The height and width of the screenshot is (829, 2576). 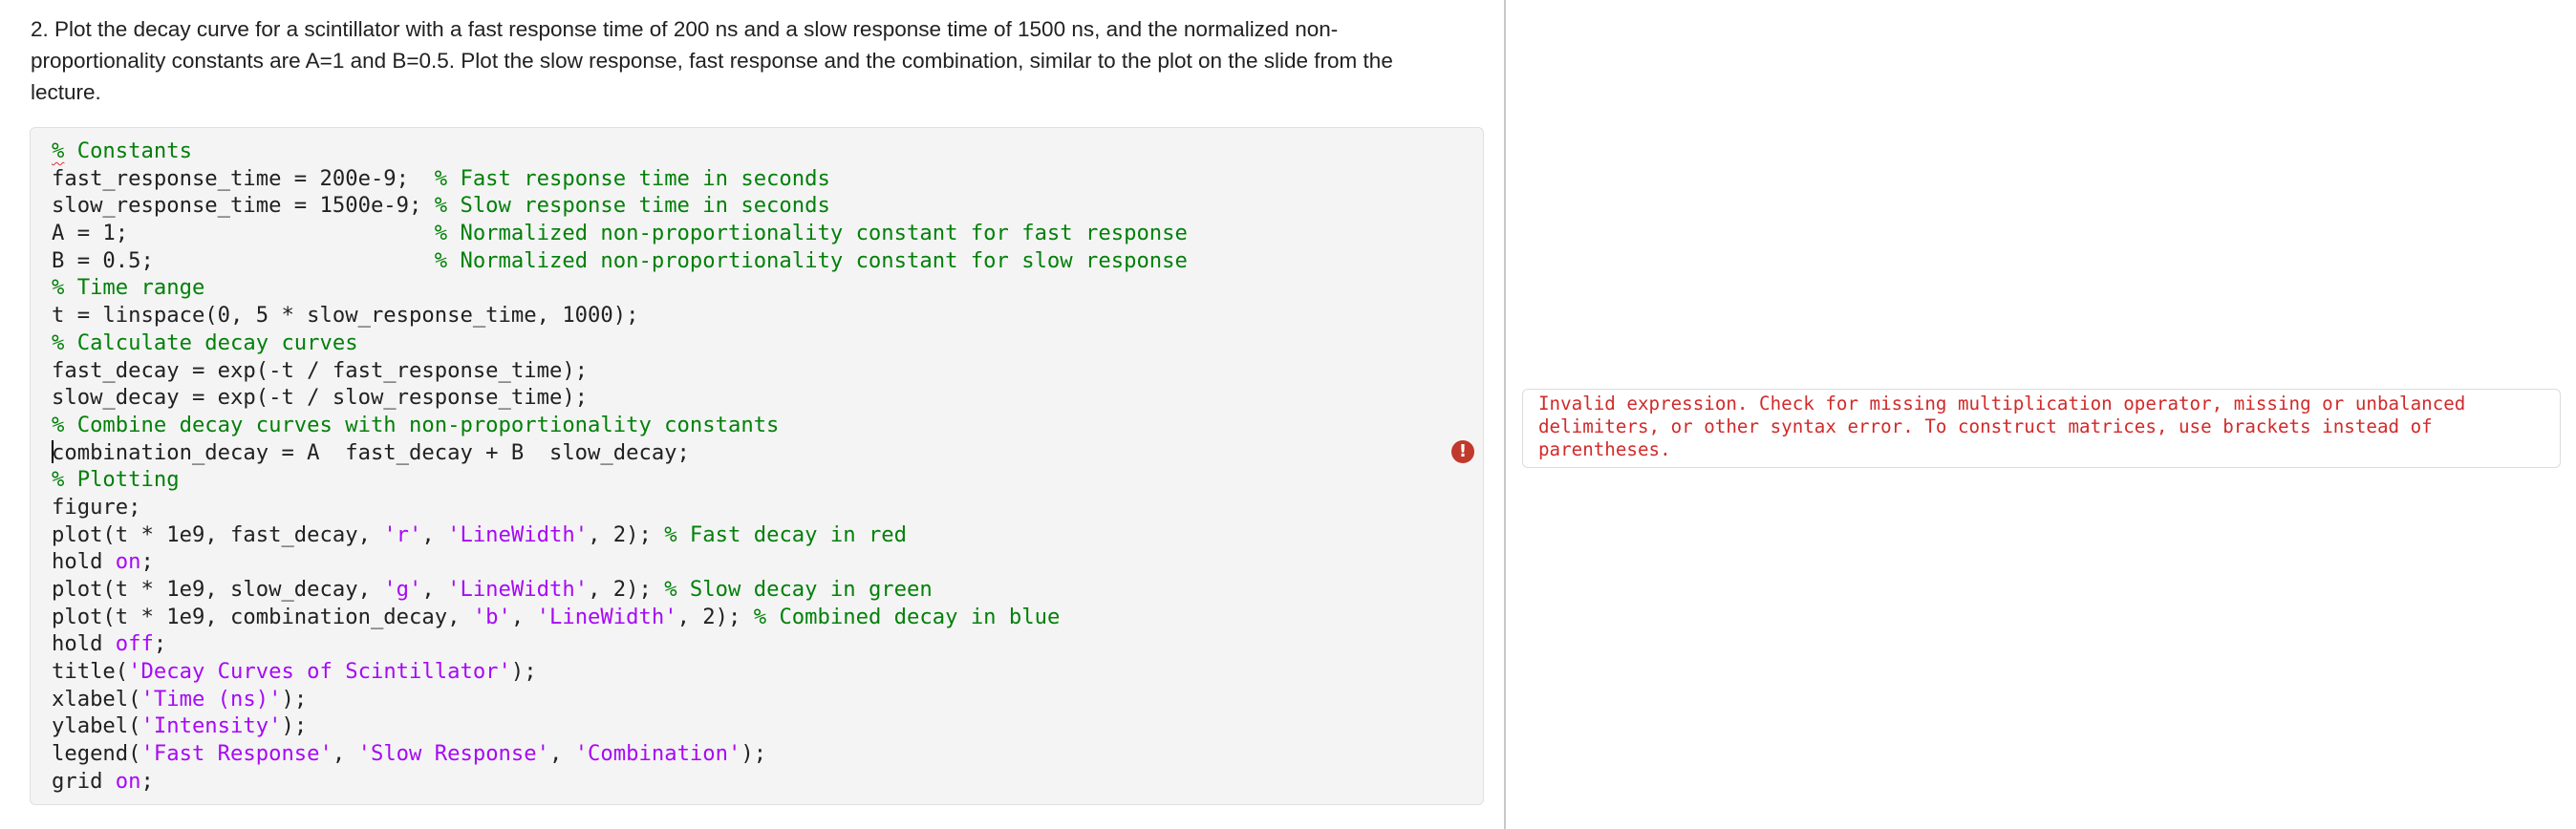 What do you see at coordinates (58, 150) in the screenshot?
I see `spellcheck-squiggle: %` at bounding box center [58, 150].